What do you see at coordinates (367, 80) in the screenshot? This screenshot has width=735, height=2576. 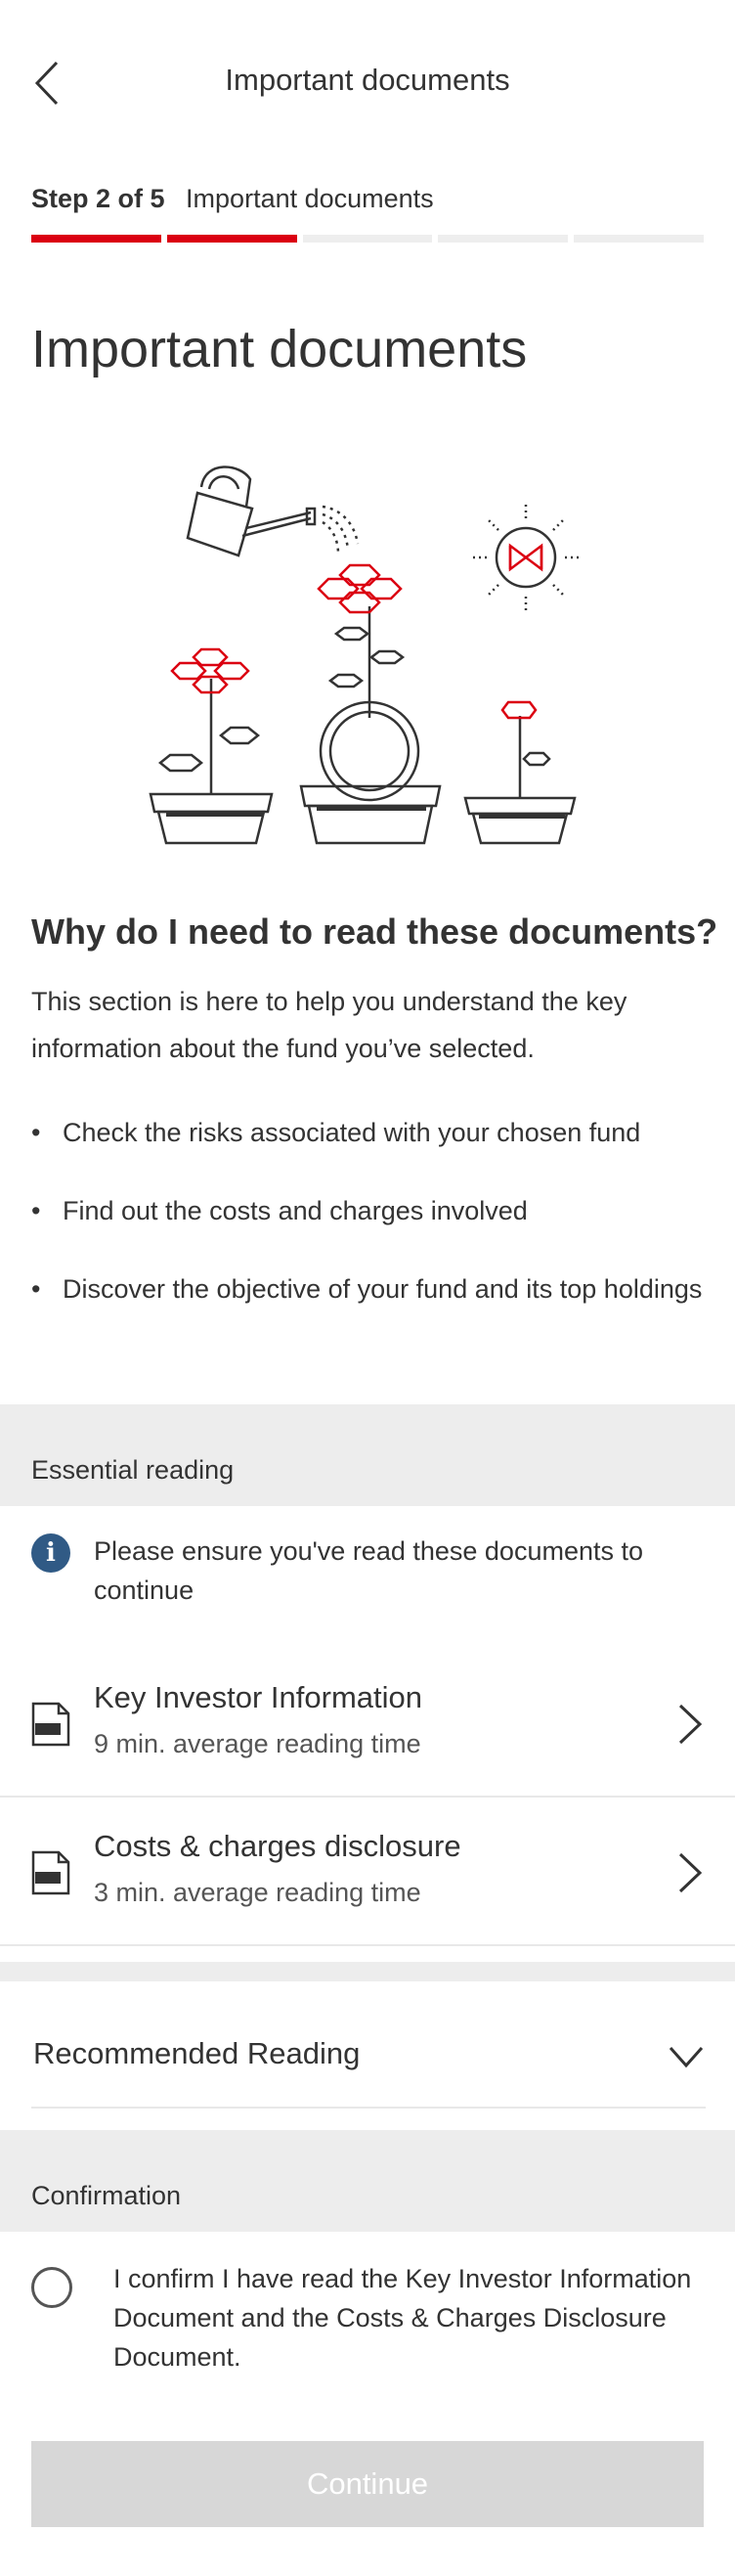 I see `nav-title: Important documents` at bounding box center [367, 80].